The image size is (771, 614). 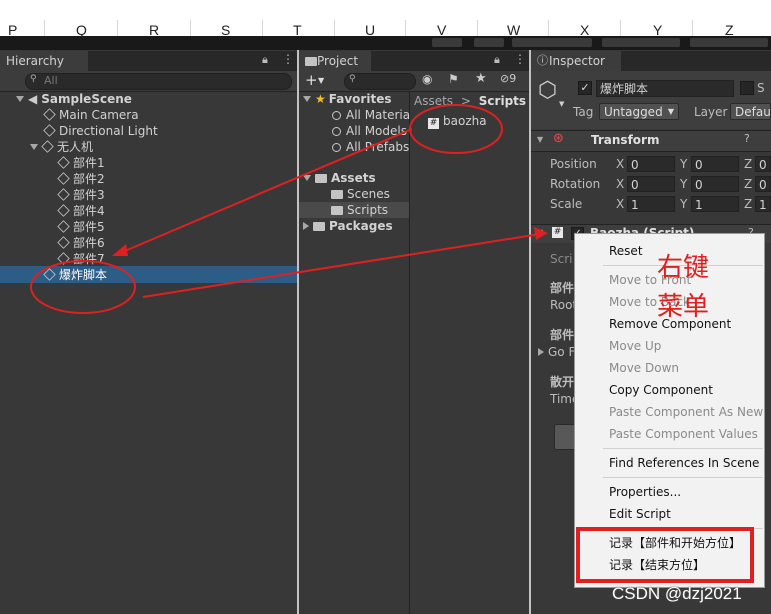 What do you see at coordinates (651, 204) in the screenshot?
I see `scale-x-field: 1` at bounding box center [651, 204].